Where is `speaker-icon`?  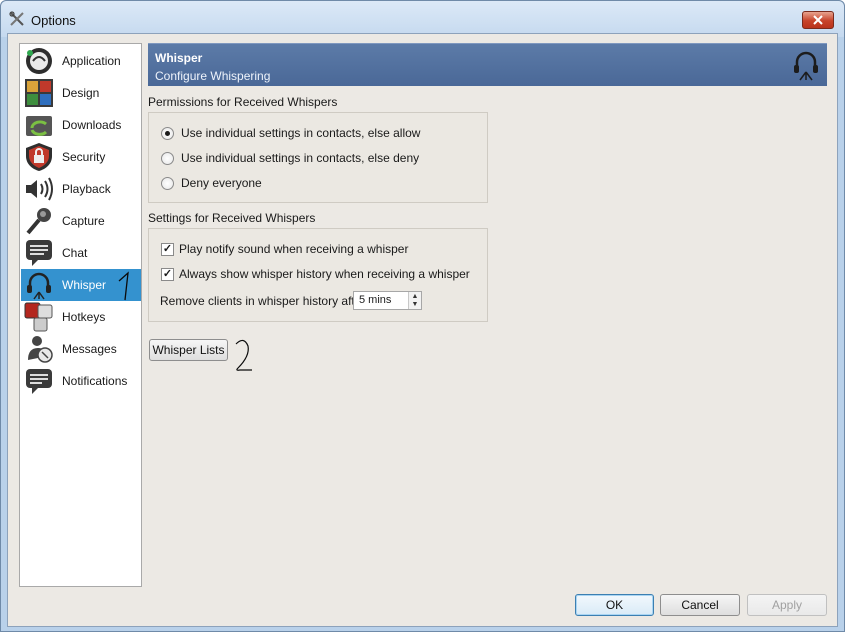
speaker-icon is located at coordinates (39, 189).